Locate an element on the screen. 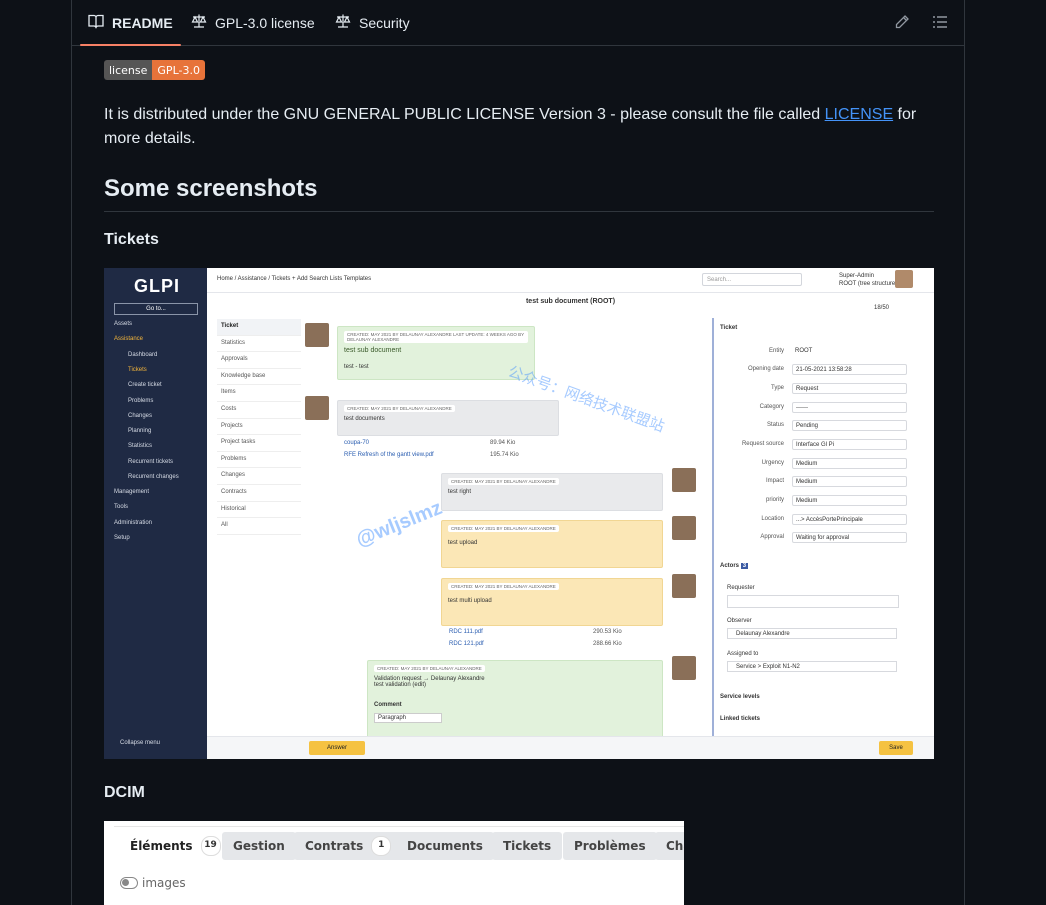 The width and height of the screenshot is (1046, 905). dcim-tab-documents: Documents is located at coordinates (445, 846).